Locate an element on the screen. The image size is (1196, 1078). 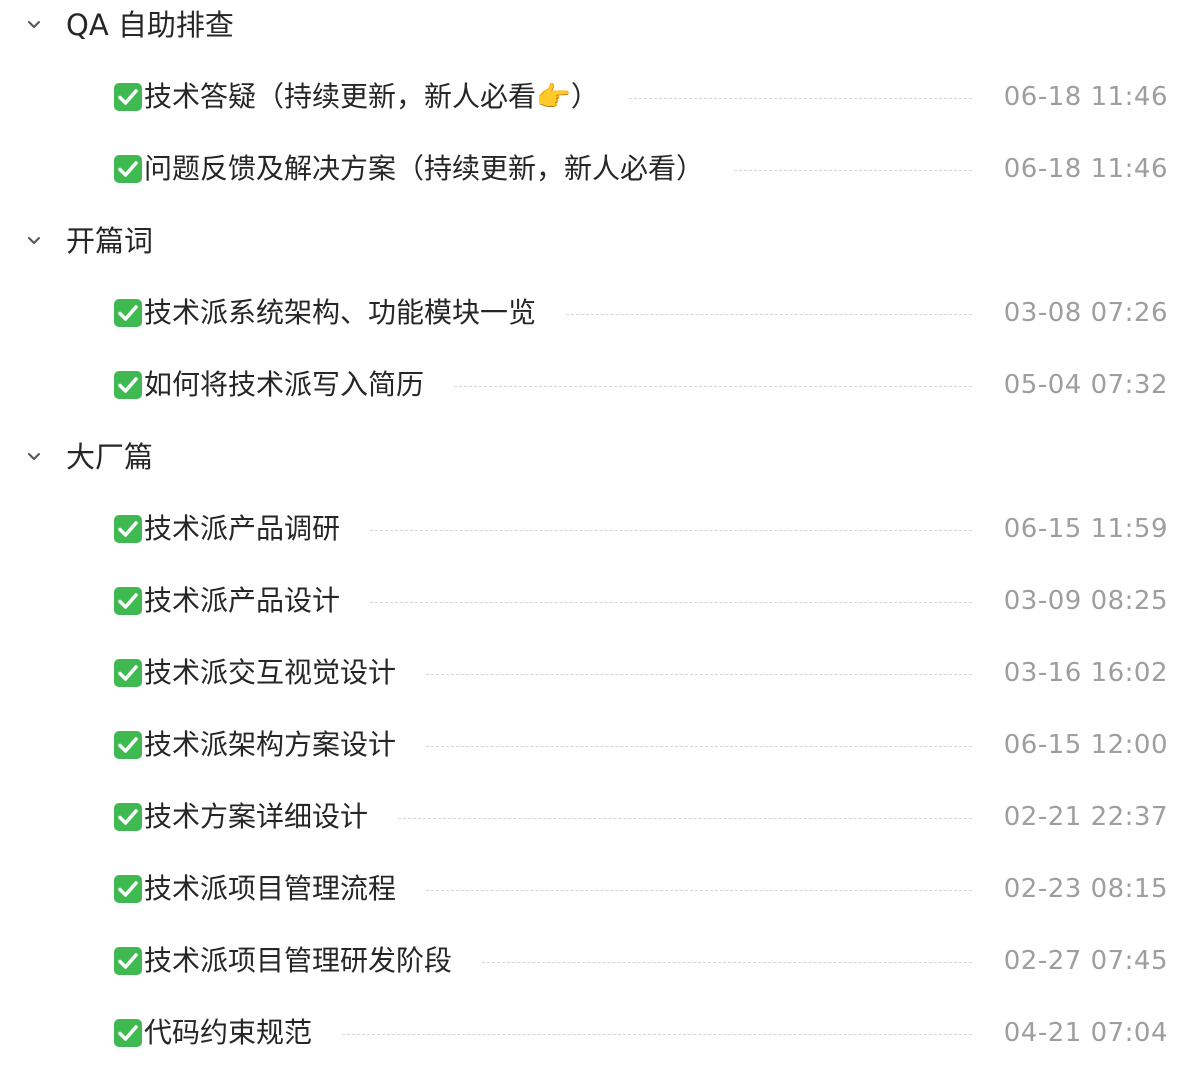
item-title: 技术答疑（持续更新，新人必看👉） is located at coordinates (371, 97).